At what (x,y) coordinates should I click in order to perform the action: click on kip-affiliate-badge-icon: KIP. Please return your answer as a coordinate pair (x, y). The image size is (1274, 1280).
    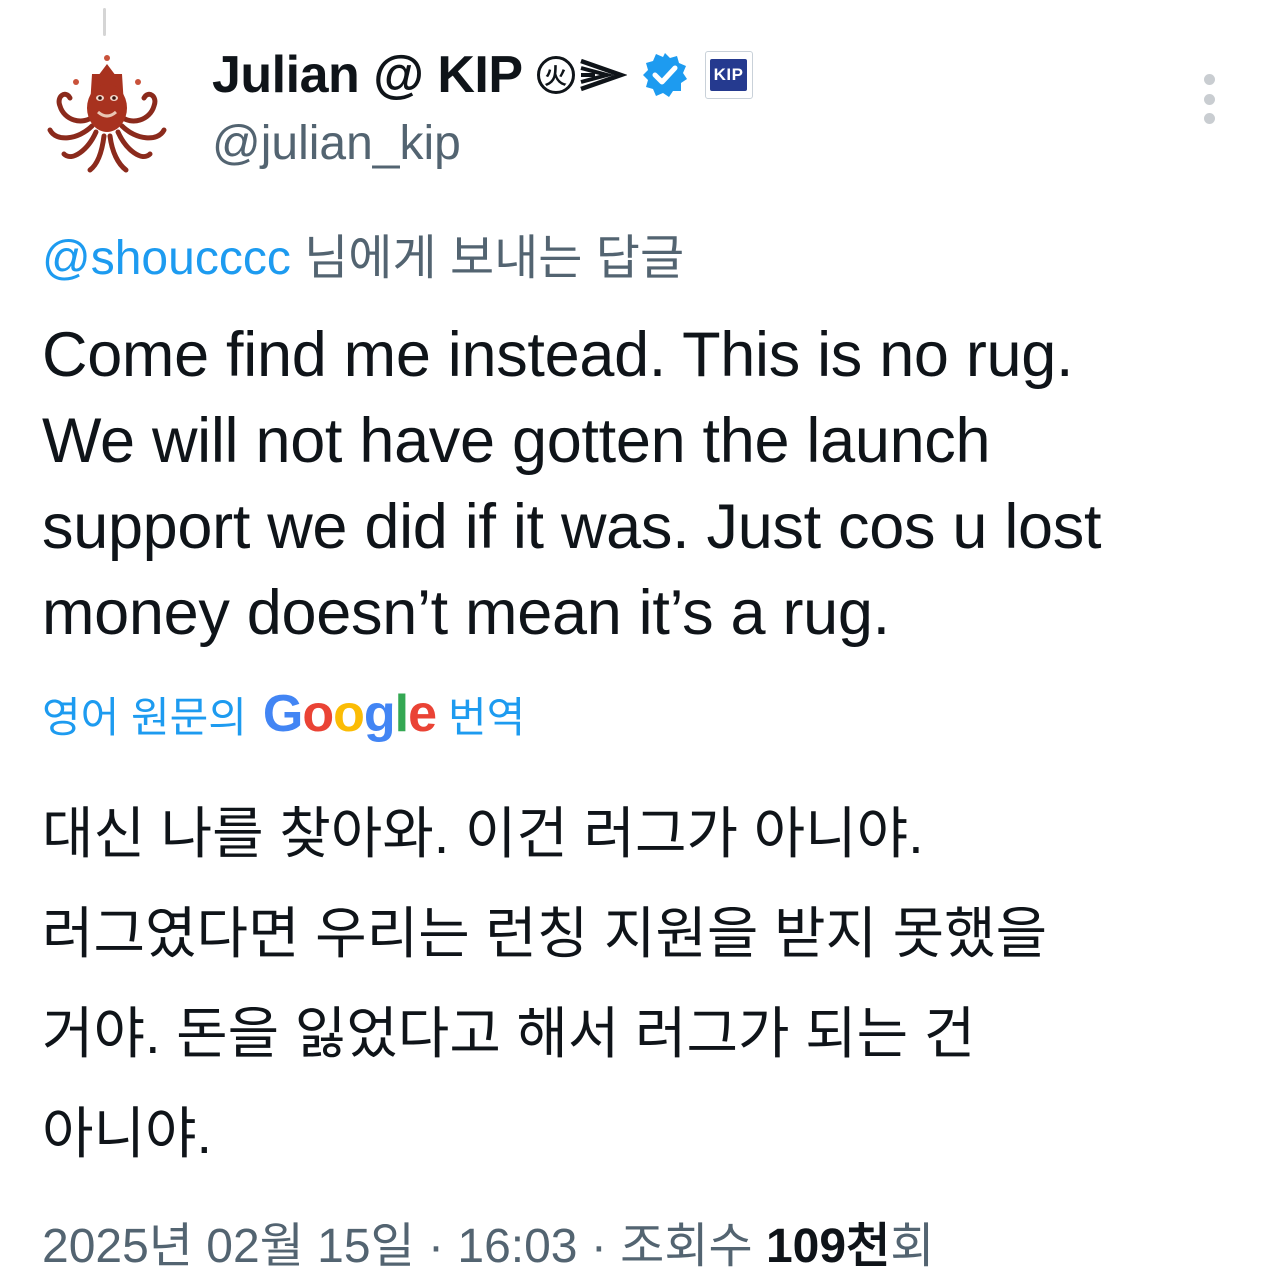
    Looking at the image, I should click on (728, 75).